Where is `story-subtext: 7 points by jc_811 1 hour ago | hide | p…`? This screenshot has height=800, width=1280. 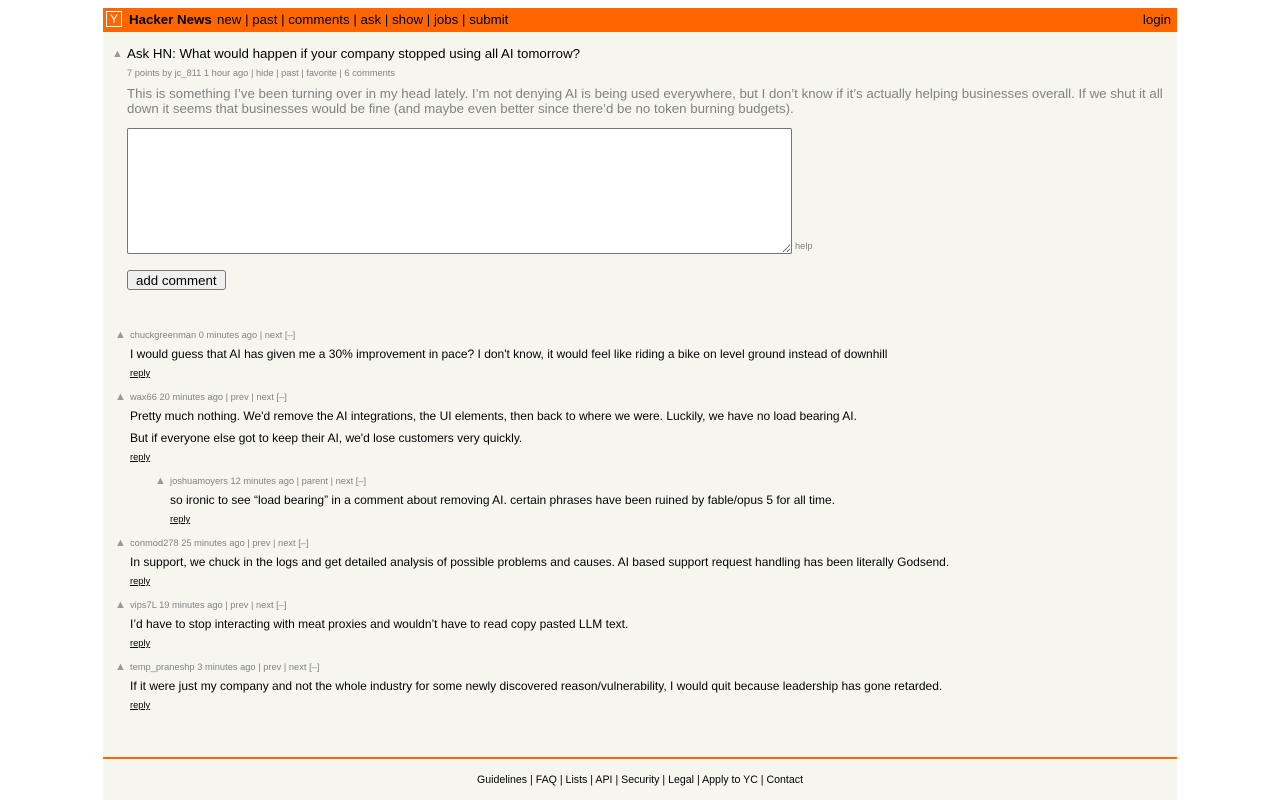 story-subtext: 7 points by jc_811 1 hour ago | hide | p… is located at coordinates (261, 73).